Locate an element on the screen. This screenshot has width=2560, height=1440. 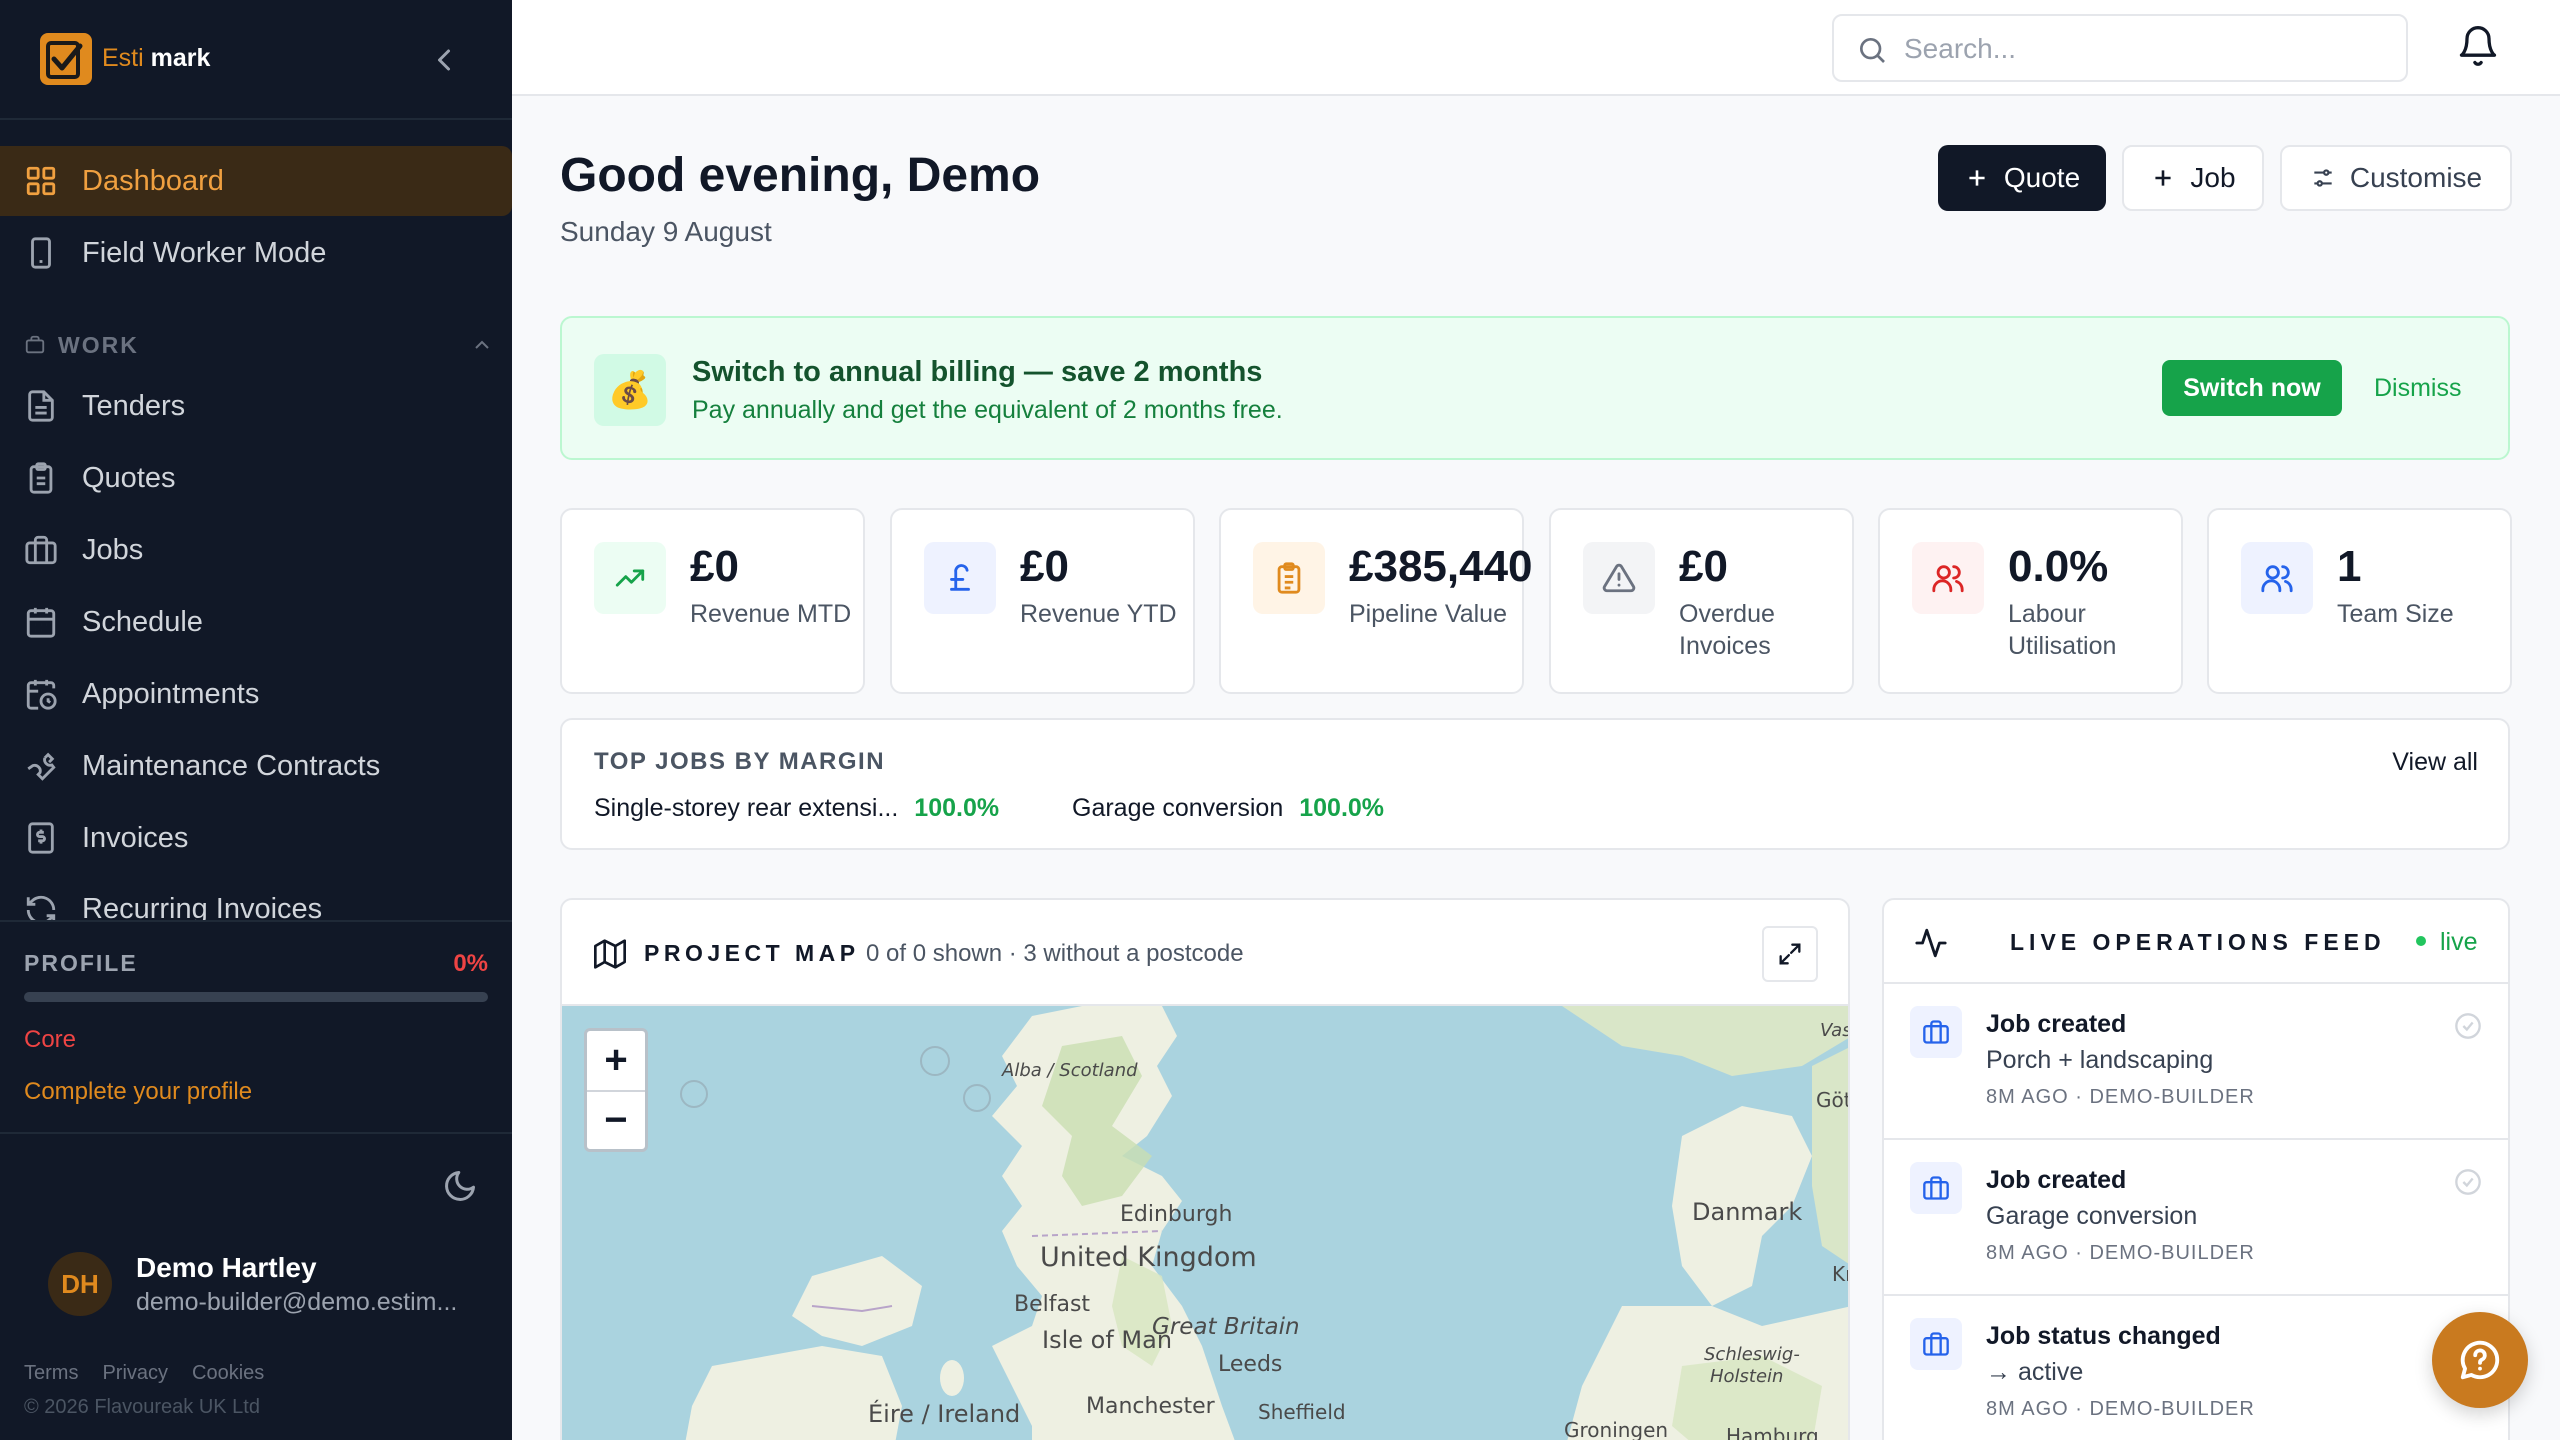
profile-progress-bar is located at coordinates (256, 997).